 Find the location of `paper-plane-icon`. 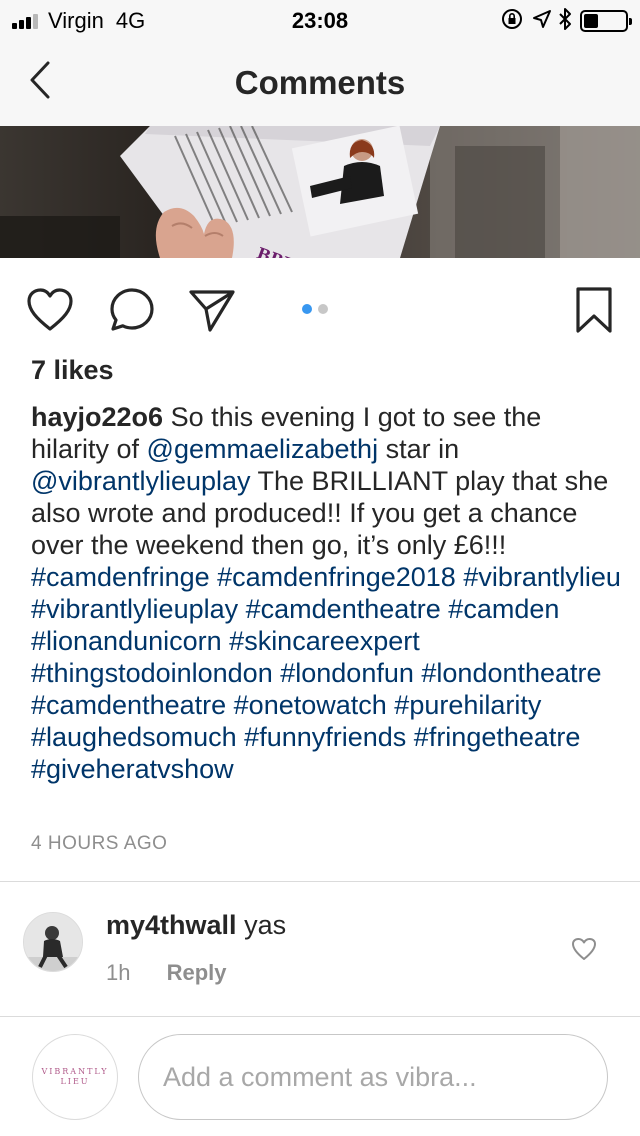

paper-plane-icon is located at coordinates (212, 311).